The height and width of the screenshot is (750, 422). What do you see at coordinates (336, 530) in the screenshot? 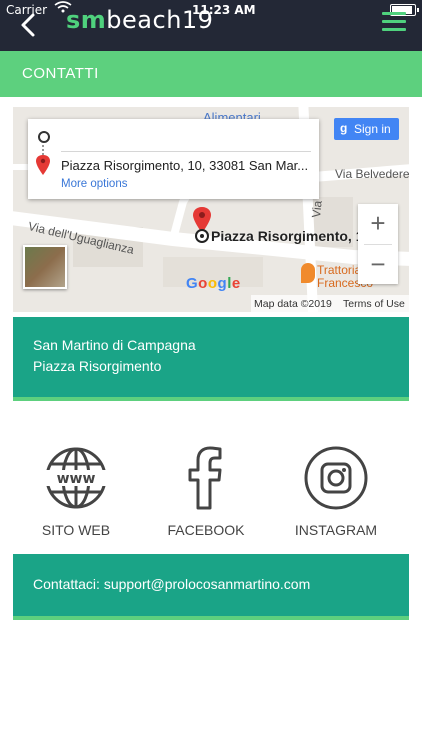
I see `instagram-label: INSTAGRAM` at bounding box center [336, 530].